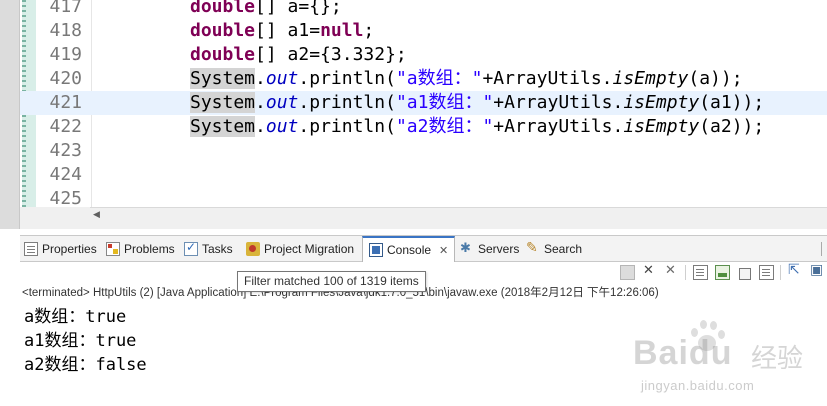 This screenshot has width=827, height=406. I want to click on servers-icon, so click(467, 248).